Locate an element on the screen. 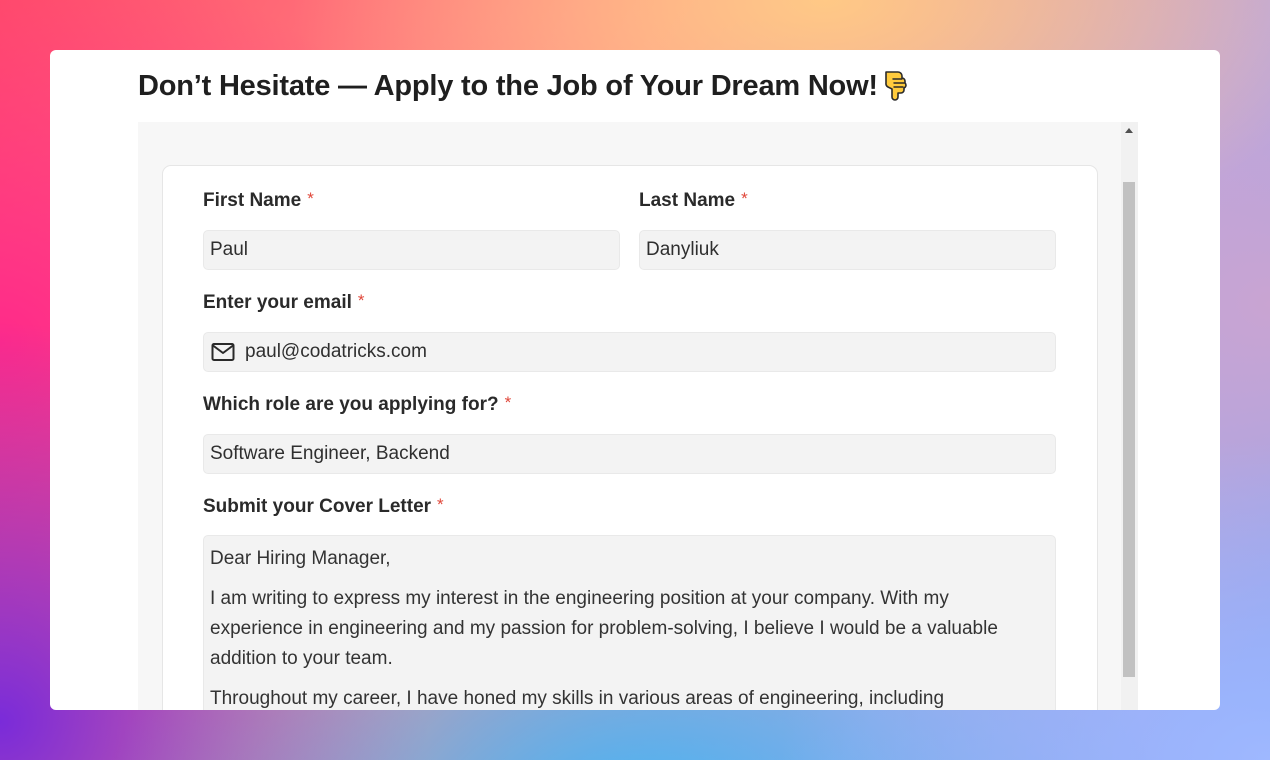 This screenshot has width=1270, height=760. email-value: paul@codatricks.com is located at coordinates (336, 351).